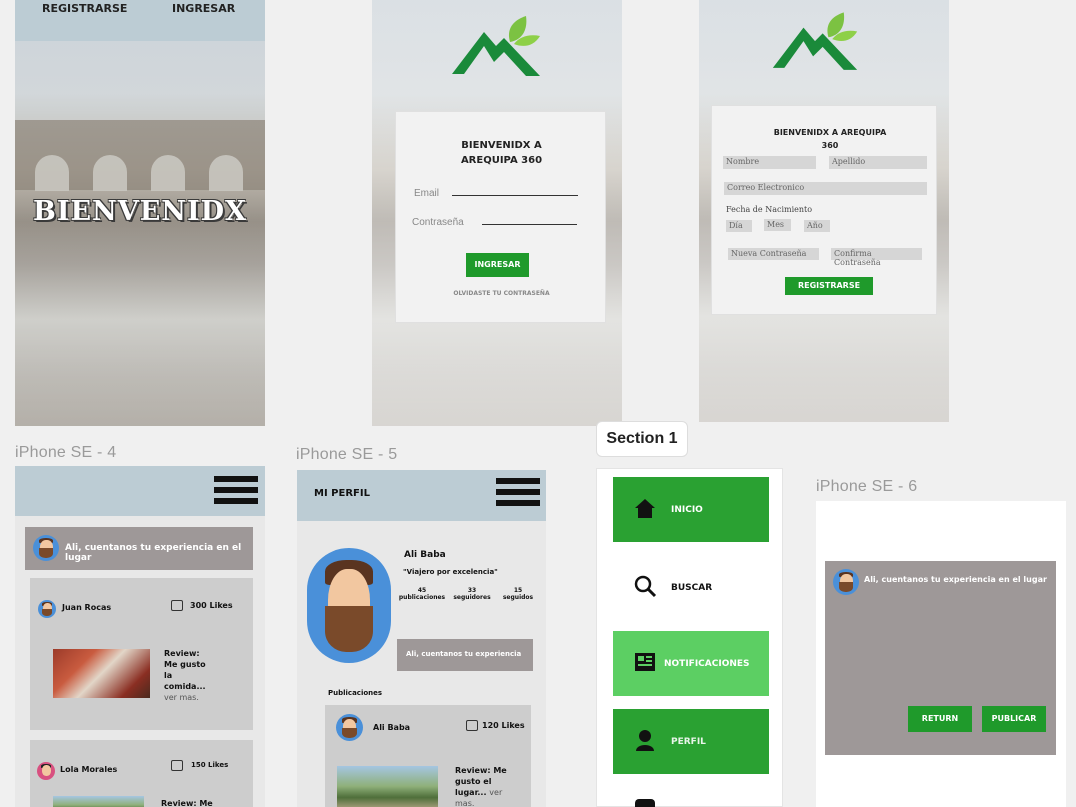 Image resolution: width=1076 pixels, height=807 pixels. I want to click on first-name-field: Nombre, so click(769, 162).